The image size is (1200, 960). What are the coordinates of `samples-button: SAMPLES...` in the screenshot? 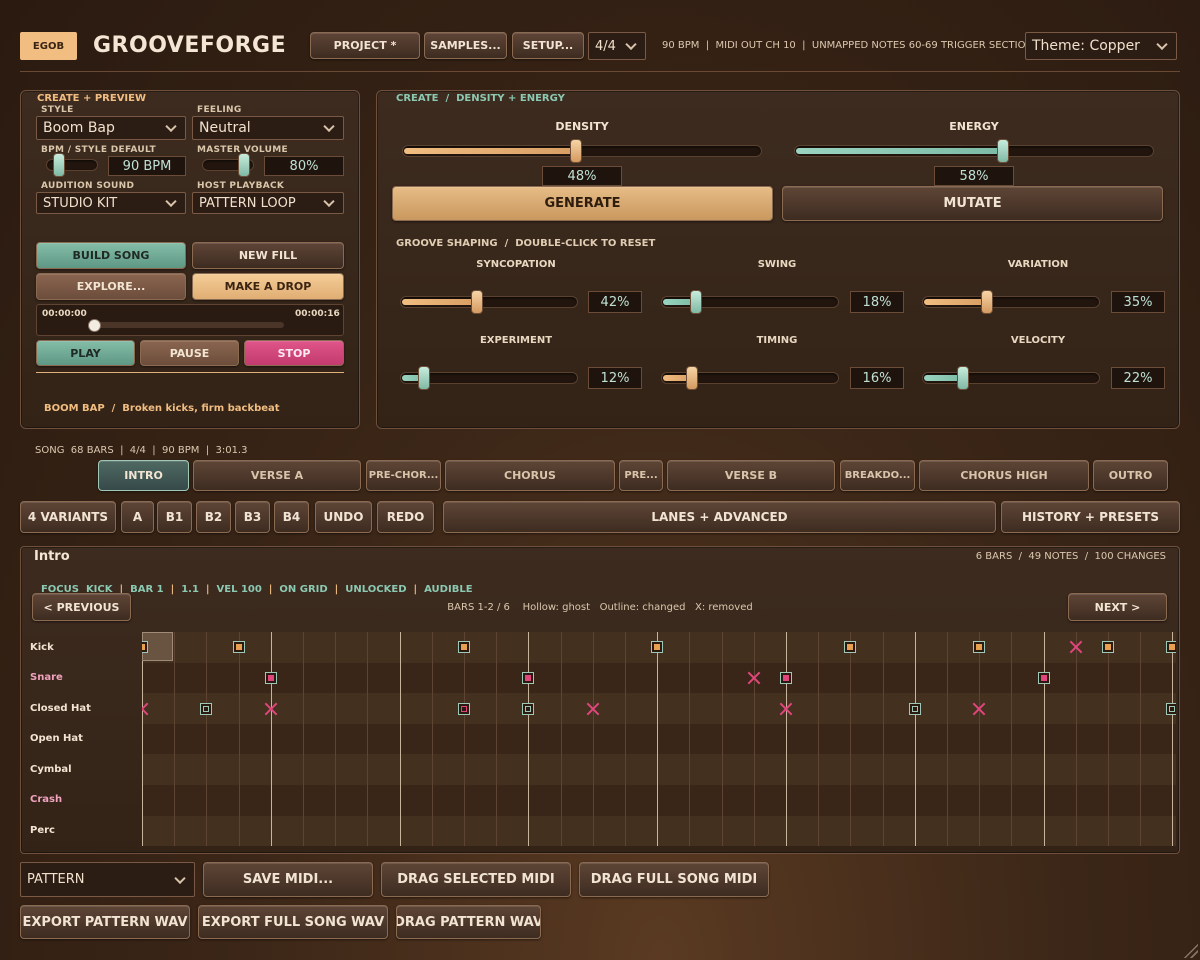 It's located at (465, 45).